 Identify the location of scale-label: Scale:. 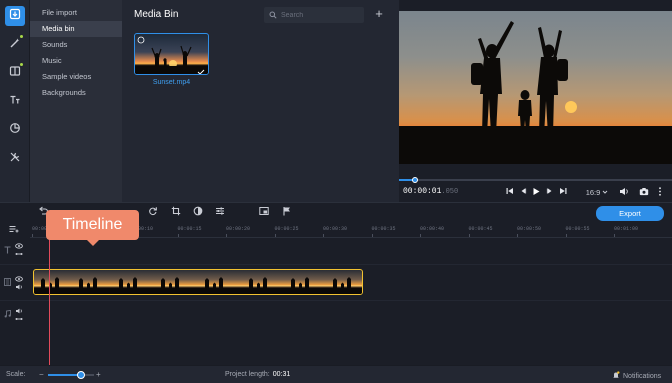
(16, 374).